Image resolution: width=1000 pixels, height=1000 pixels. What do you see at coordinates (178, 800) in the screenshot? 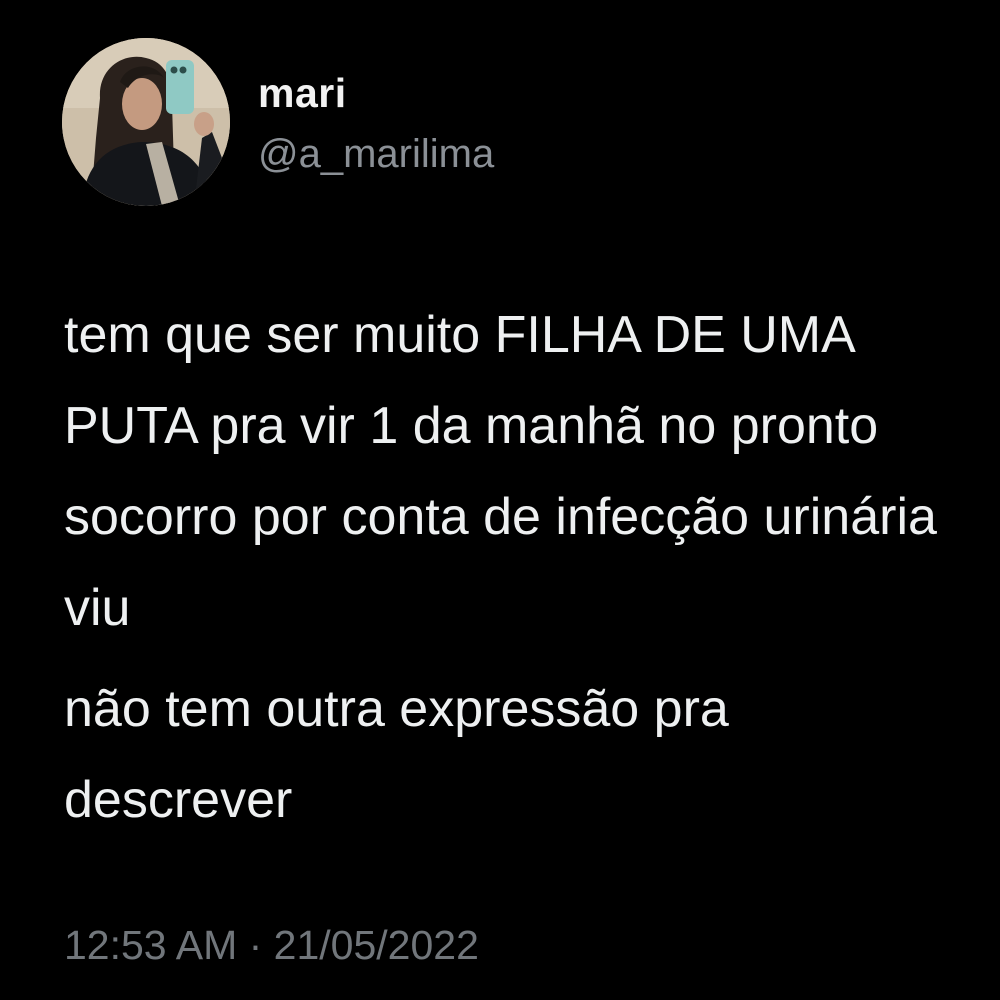
I see `tweet-line: descrever` at bounding box center [178, 800].